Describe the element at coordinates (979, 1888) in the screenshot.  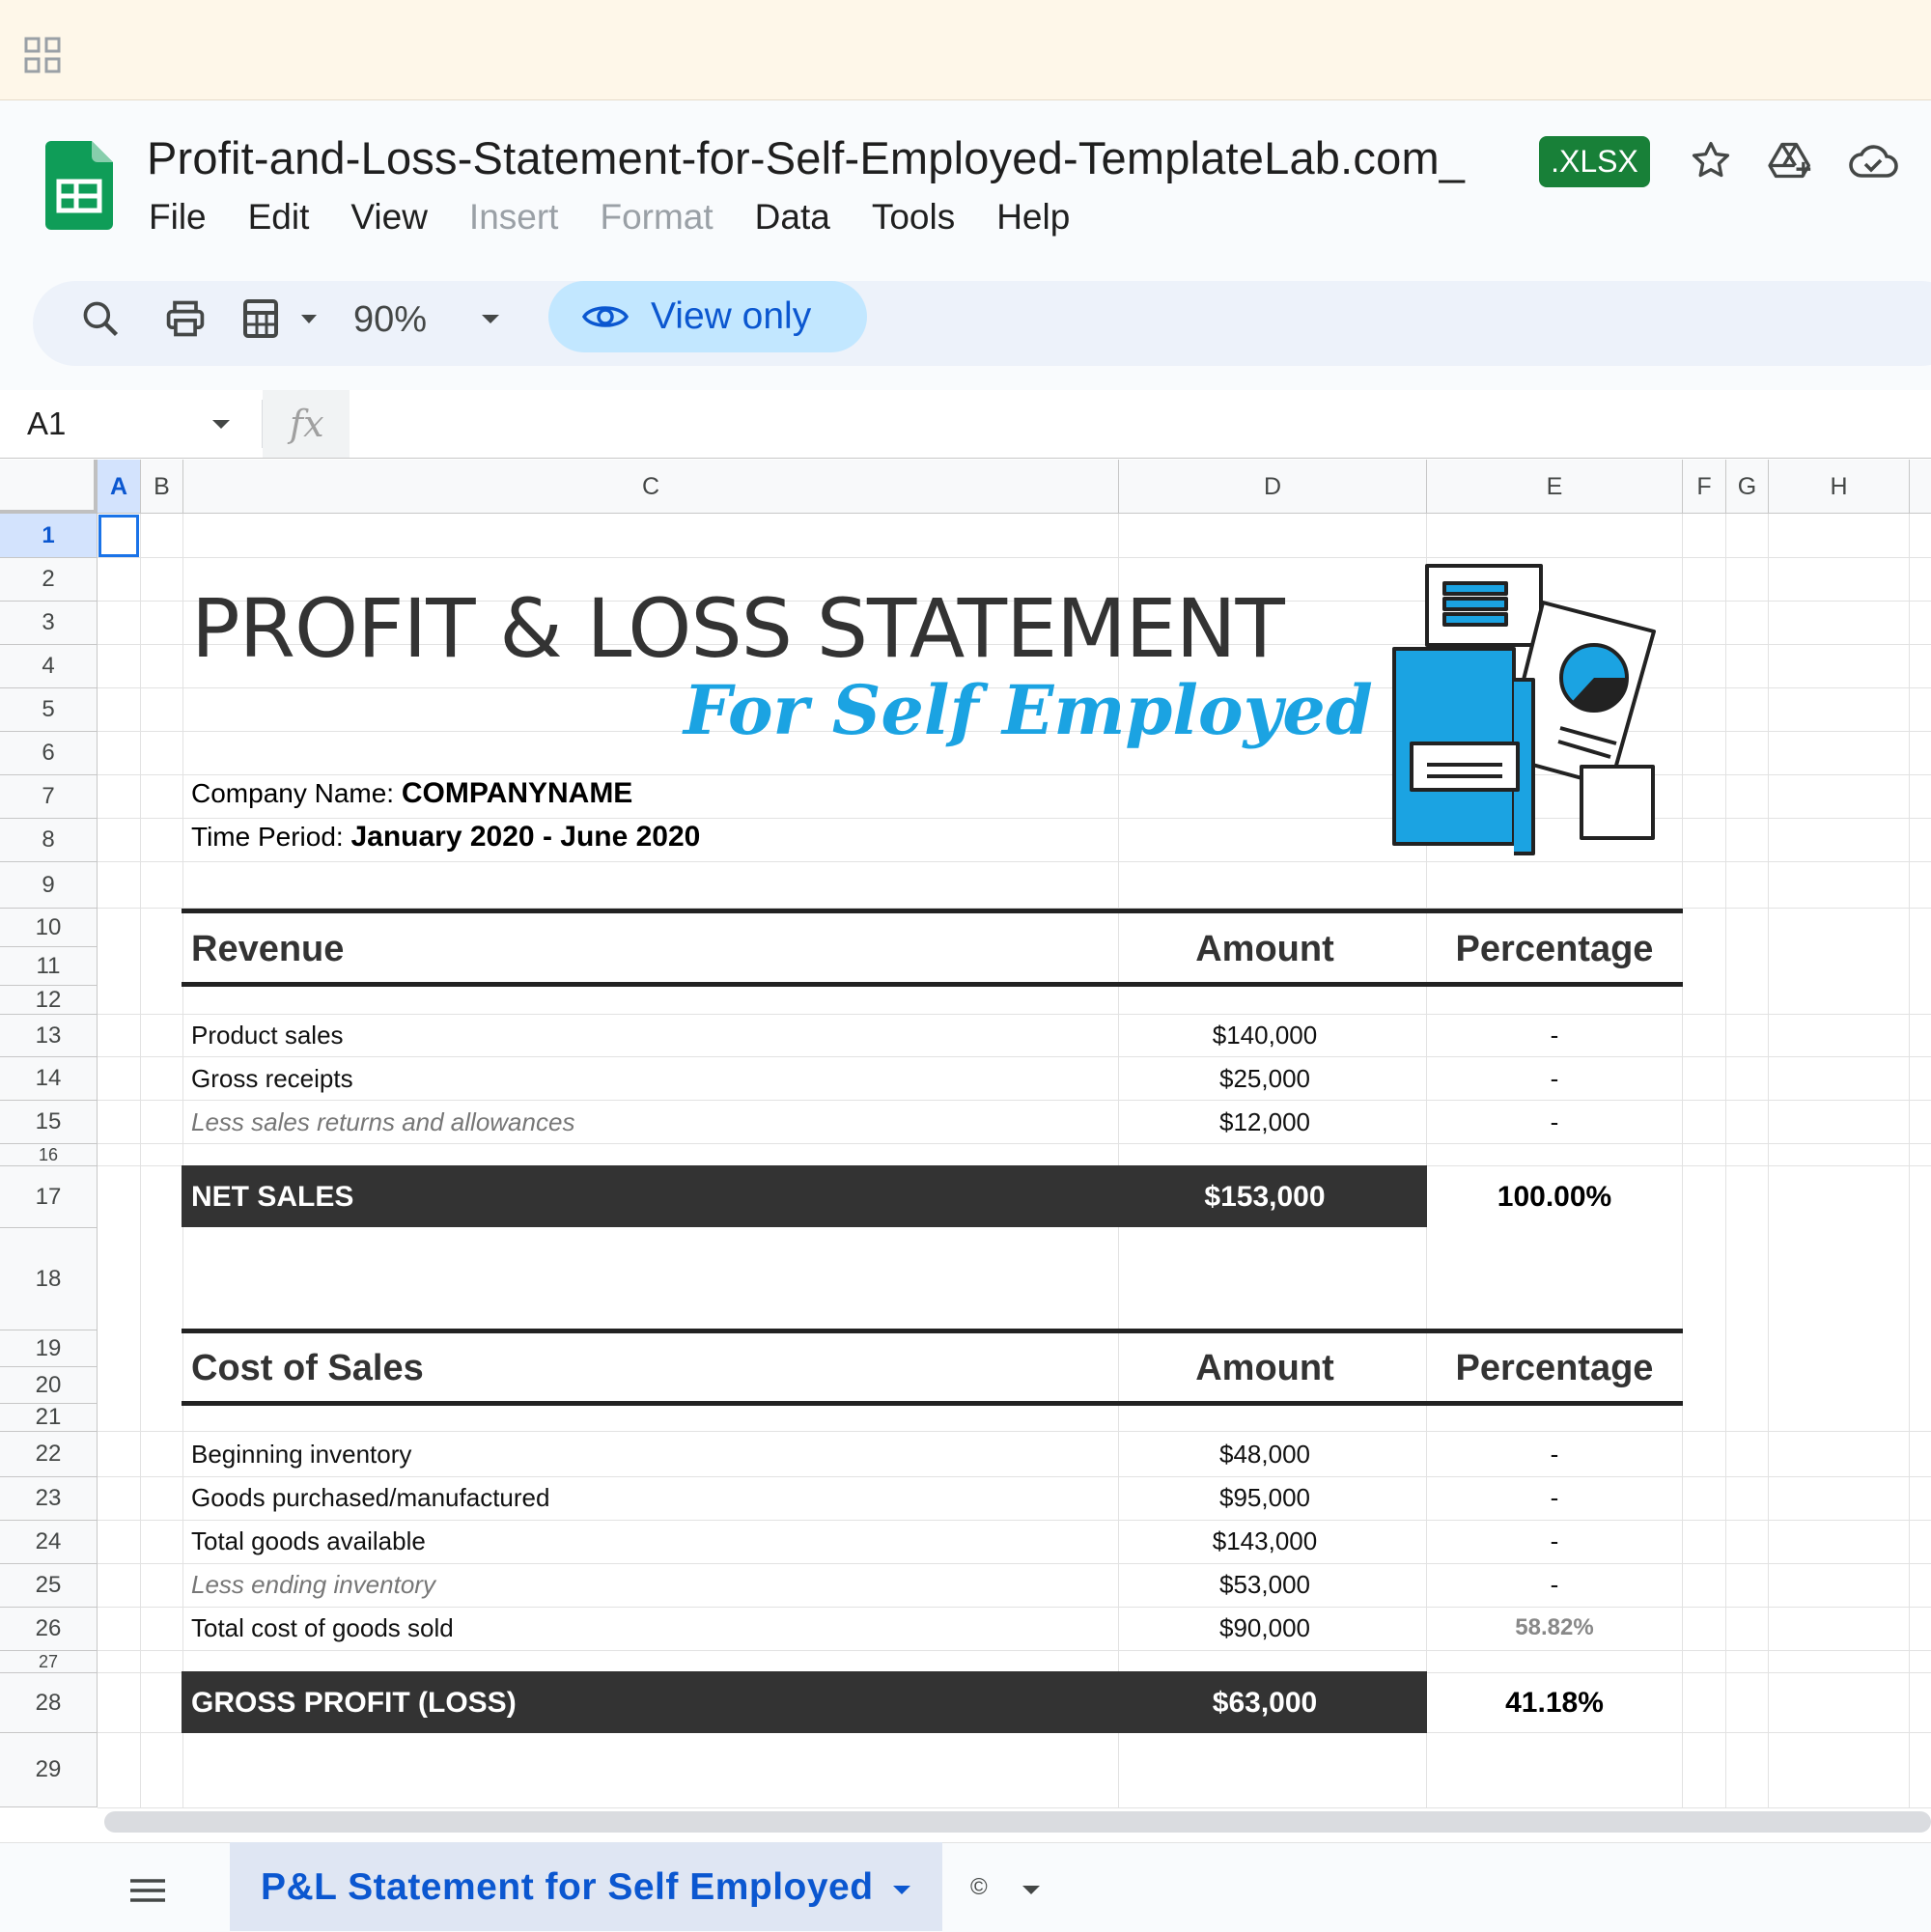
I see `sheet-tab-other: ©` at that location.